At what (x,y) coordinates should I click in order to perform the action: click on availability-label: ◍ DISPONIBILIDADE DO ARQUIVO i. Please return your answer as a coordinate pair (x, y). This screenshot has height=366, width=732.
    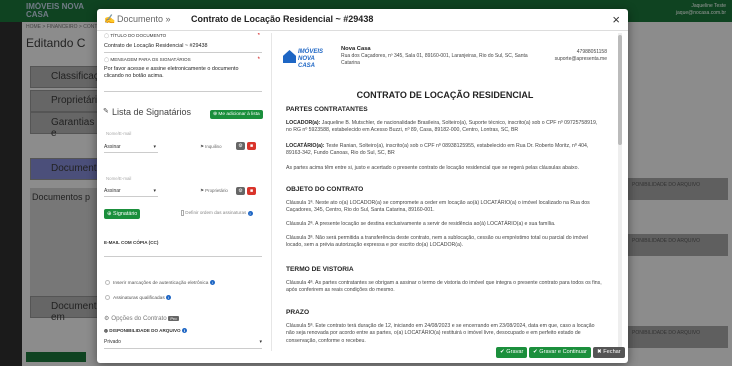
    Looking at the image, I should click on (145, 331).